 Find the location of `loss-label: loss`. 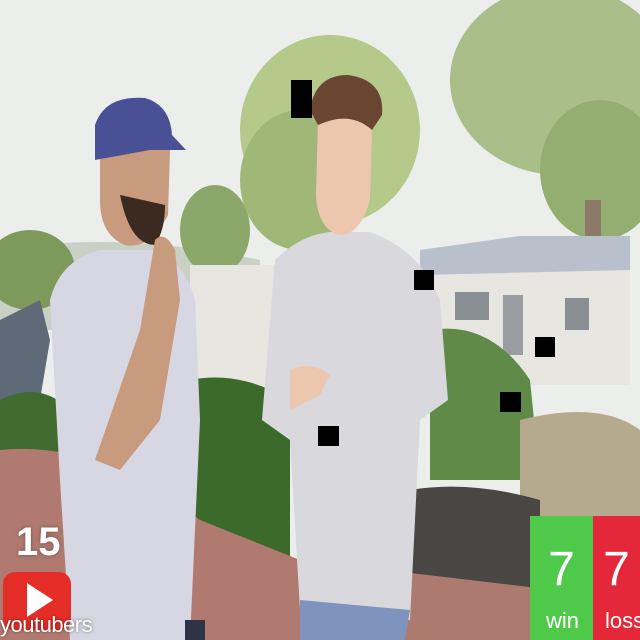

loss-label: loss is located at coordinates (622, 620).